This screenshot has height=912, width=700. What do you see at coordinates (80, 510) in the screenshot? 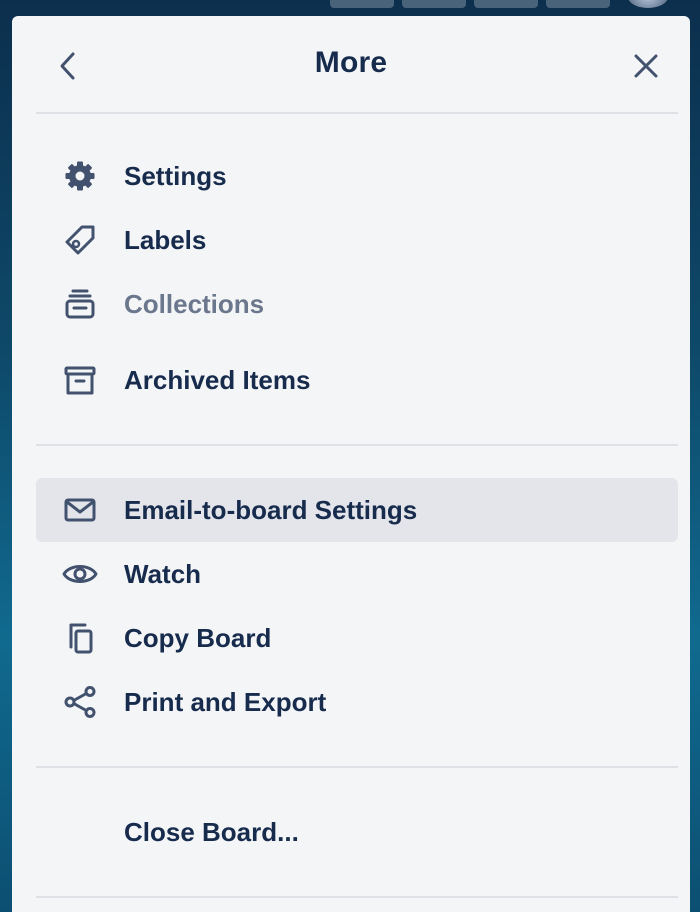
I see `email-icon` at bounding box center [80, 510].